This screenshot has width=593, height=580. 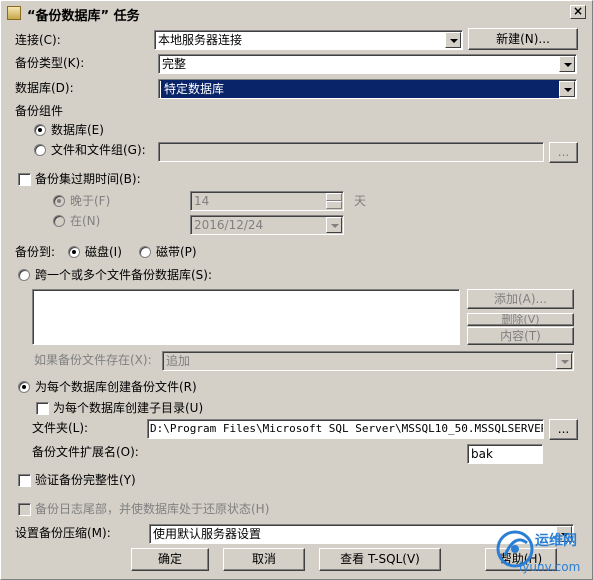 I want to click on connection-label: 连接(C):, so click(x=38, y=40).